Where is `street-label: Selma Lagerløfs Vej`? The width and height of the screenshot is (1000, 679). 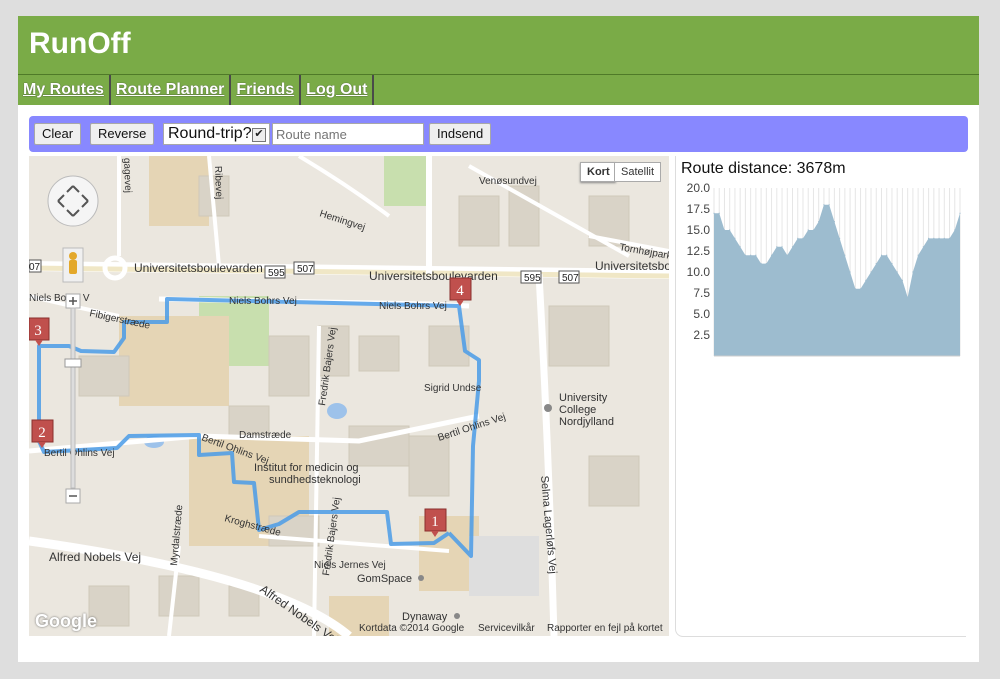
street-label: Selma Lagerløfs Vej is located at coordinates (548, 524).